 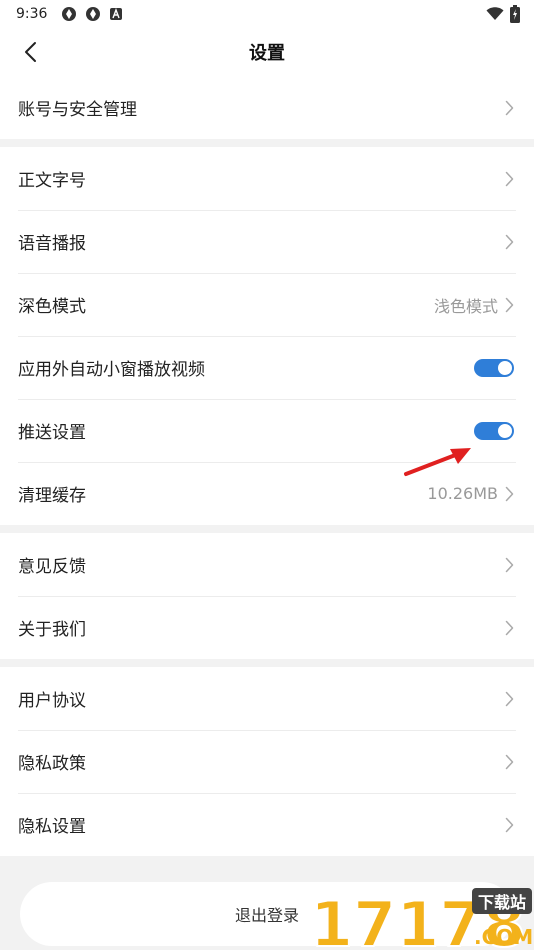 I want to click on setting-label: 隐私政策, so click(x=52, y=764).